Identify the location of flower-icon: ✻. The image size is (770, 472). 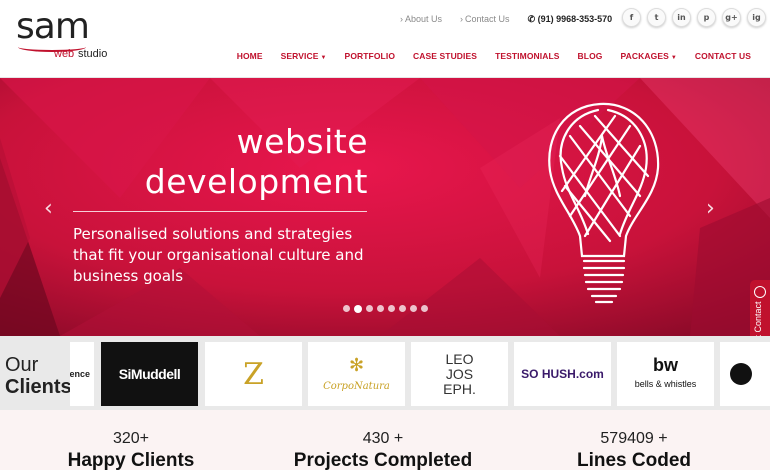
(356, 364).